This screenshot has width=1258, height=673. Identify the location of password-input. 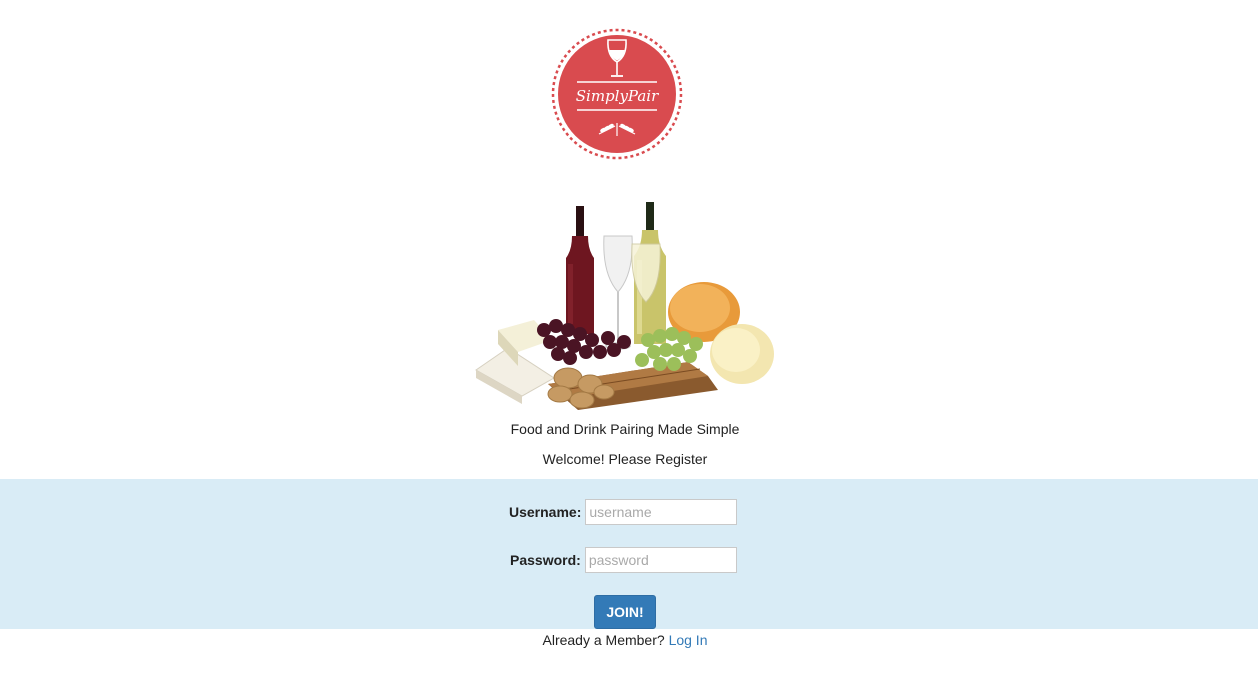
(660, 560).